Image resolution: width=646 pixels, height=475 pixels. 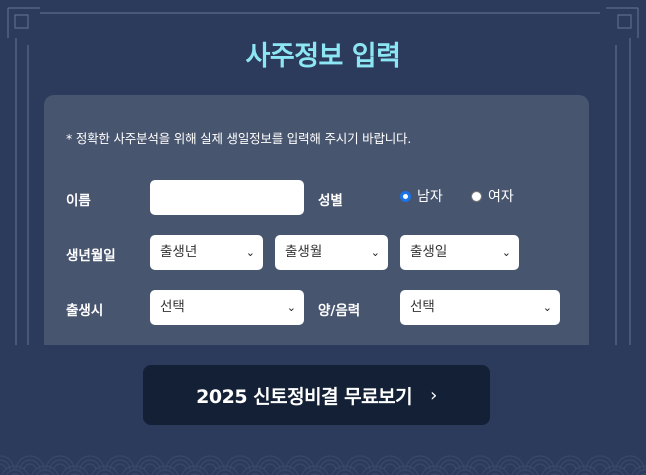 What do you see at coordinates (91, 256) in the screenshot?
I see `birthdate-label: 생년월일` at bounding box center [91, 256].